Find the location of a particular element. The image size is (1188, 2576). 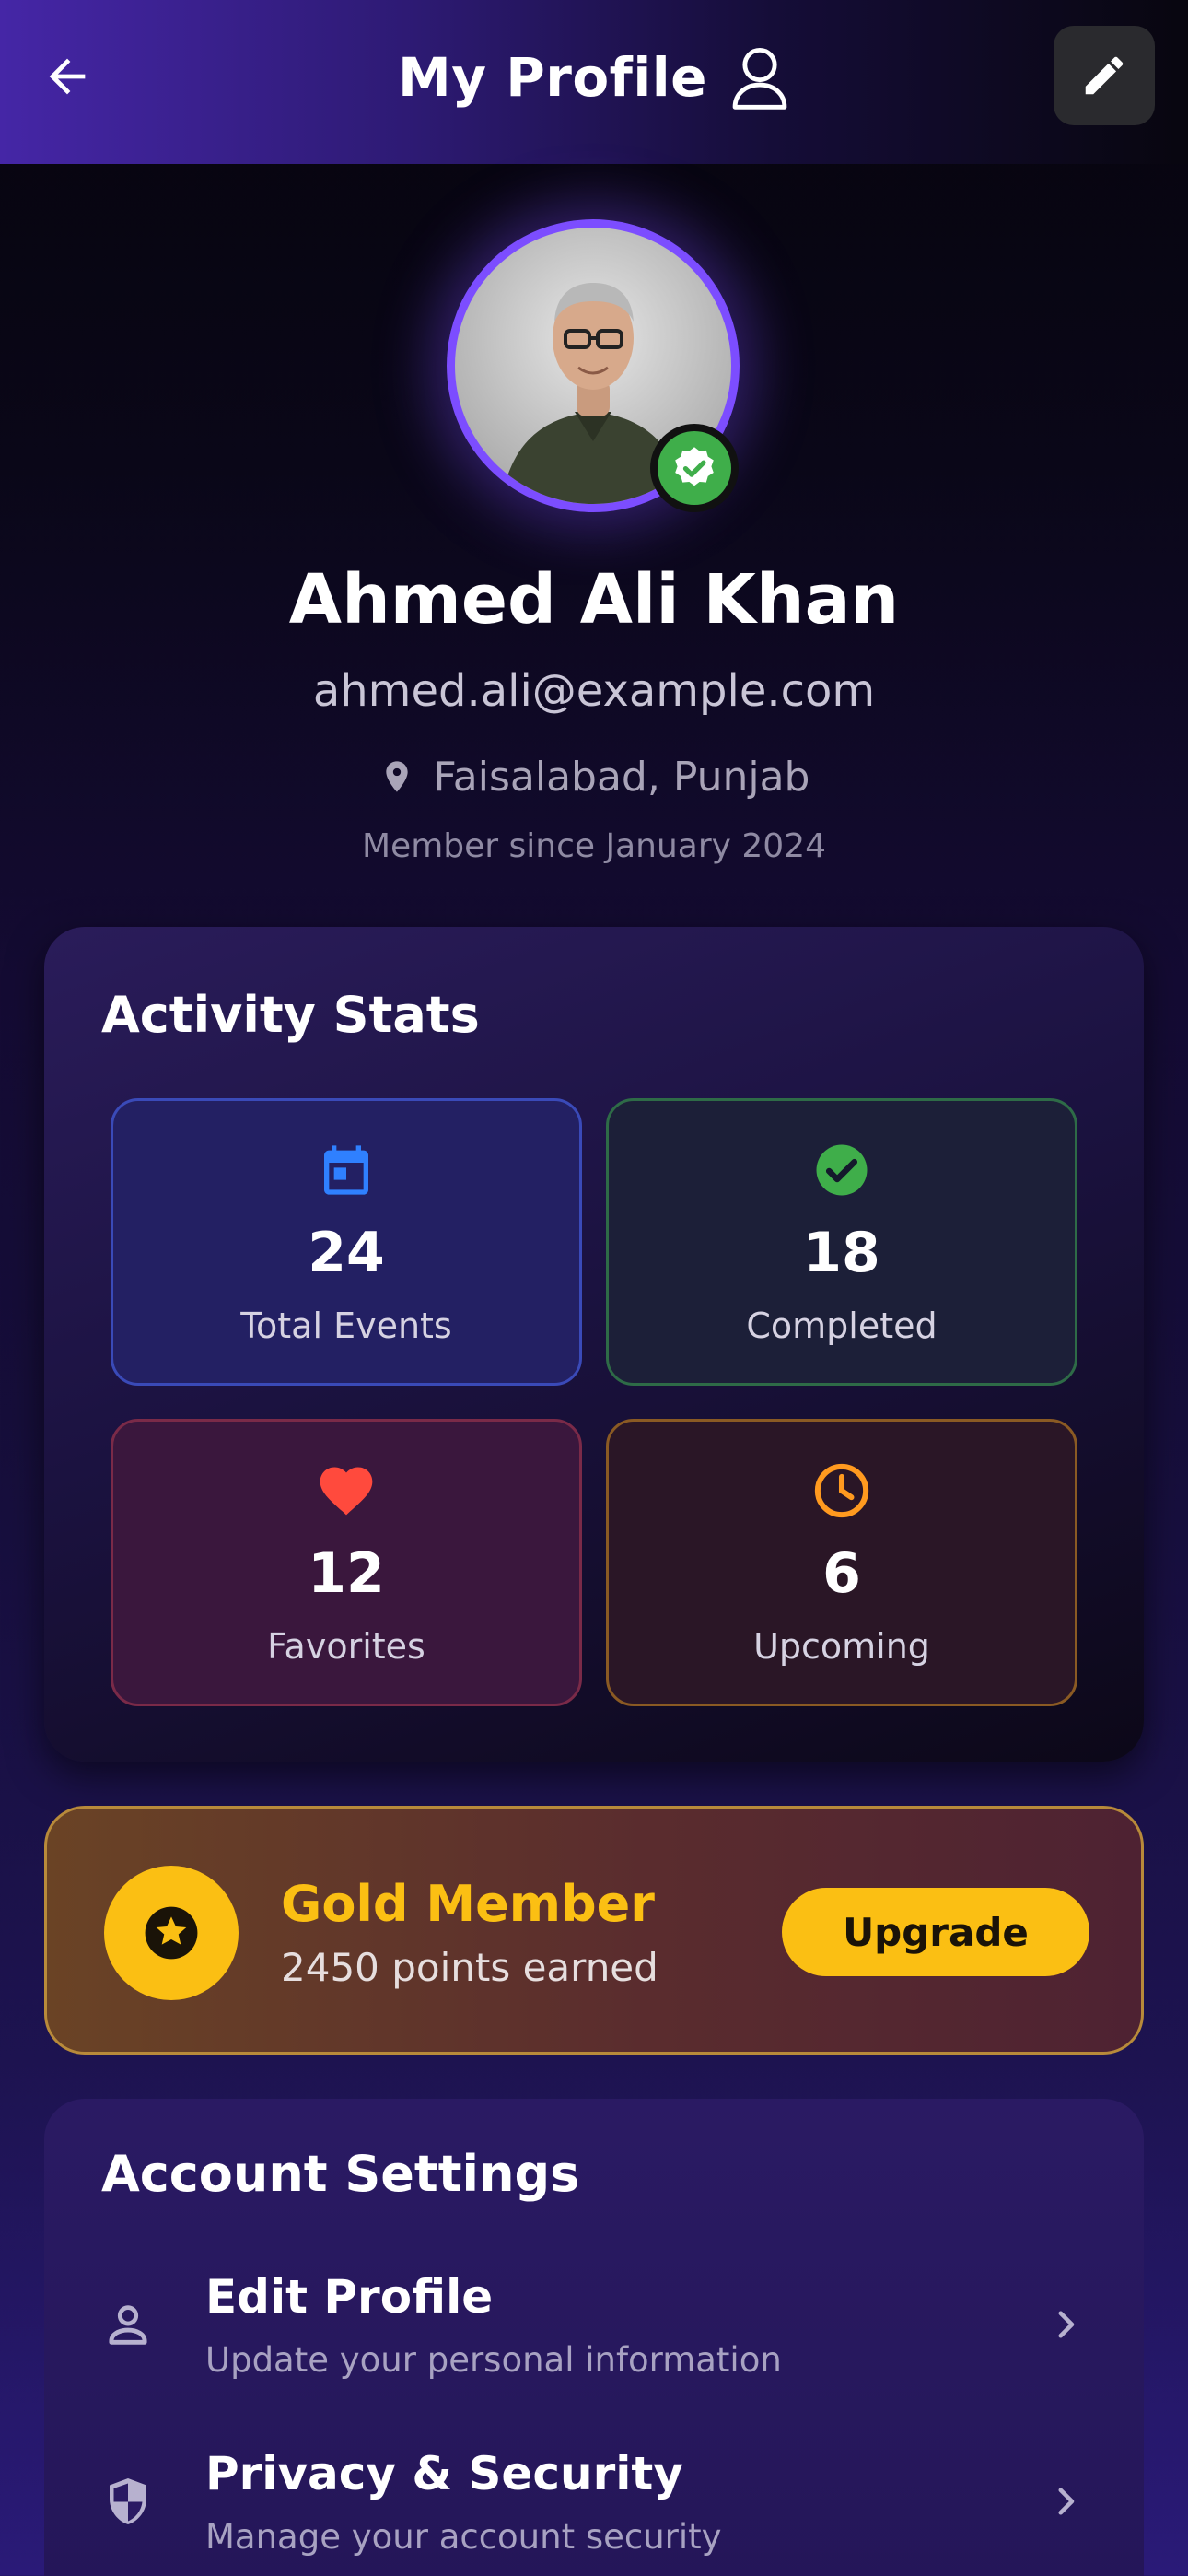

verified-check-icon is located at coordinates (694, 466).